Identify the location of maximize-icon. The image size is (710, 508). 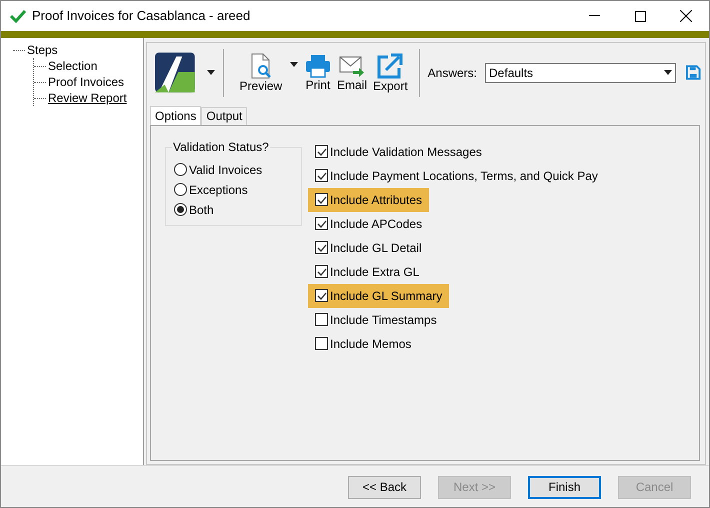
(640, 16).